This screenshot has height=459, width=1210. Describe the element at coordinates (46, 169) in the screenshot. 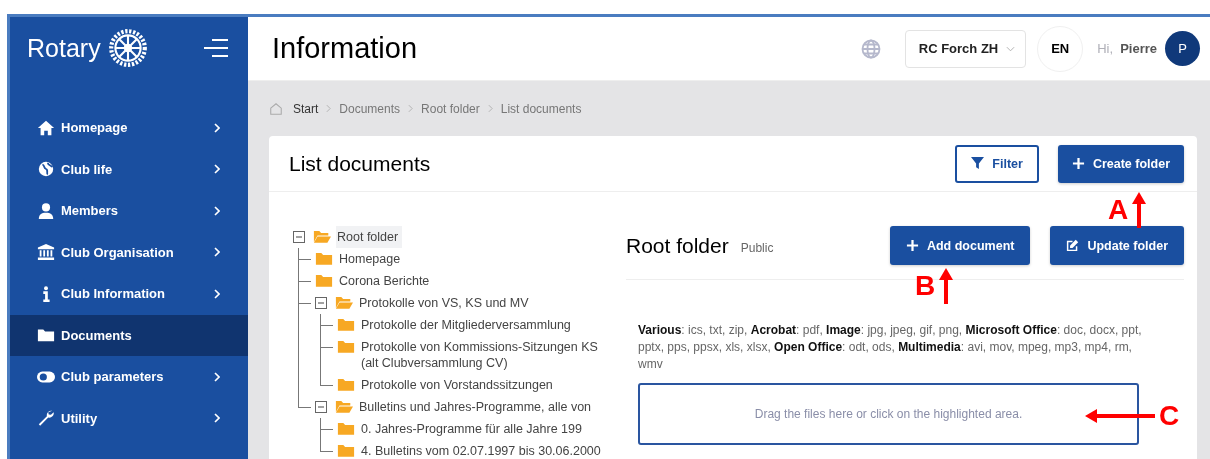

I see `globe-icon` at that location.